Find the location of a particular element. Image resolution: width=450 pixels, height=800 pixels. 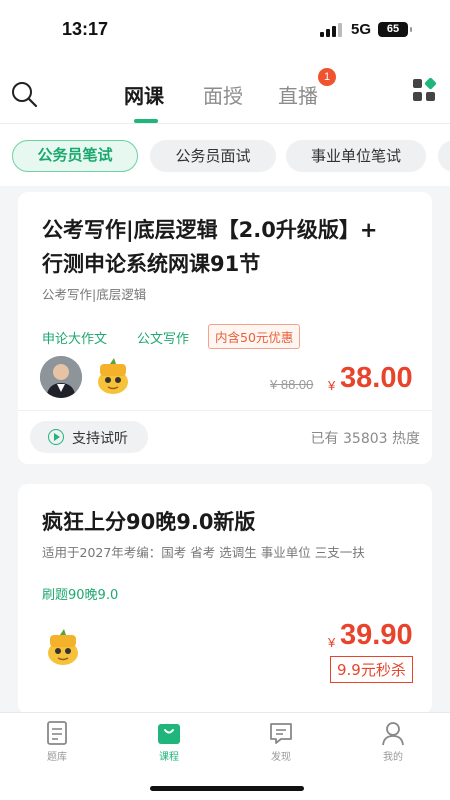

tab-question-bank: 题库 is located at coordinates (57, 741).